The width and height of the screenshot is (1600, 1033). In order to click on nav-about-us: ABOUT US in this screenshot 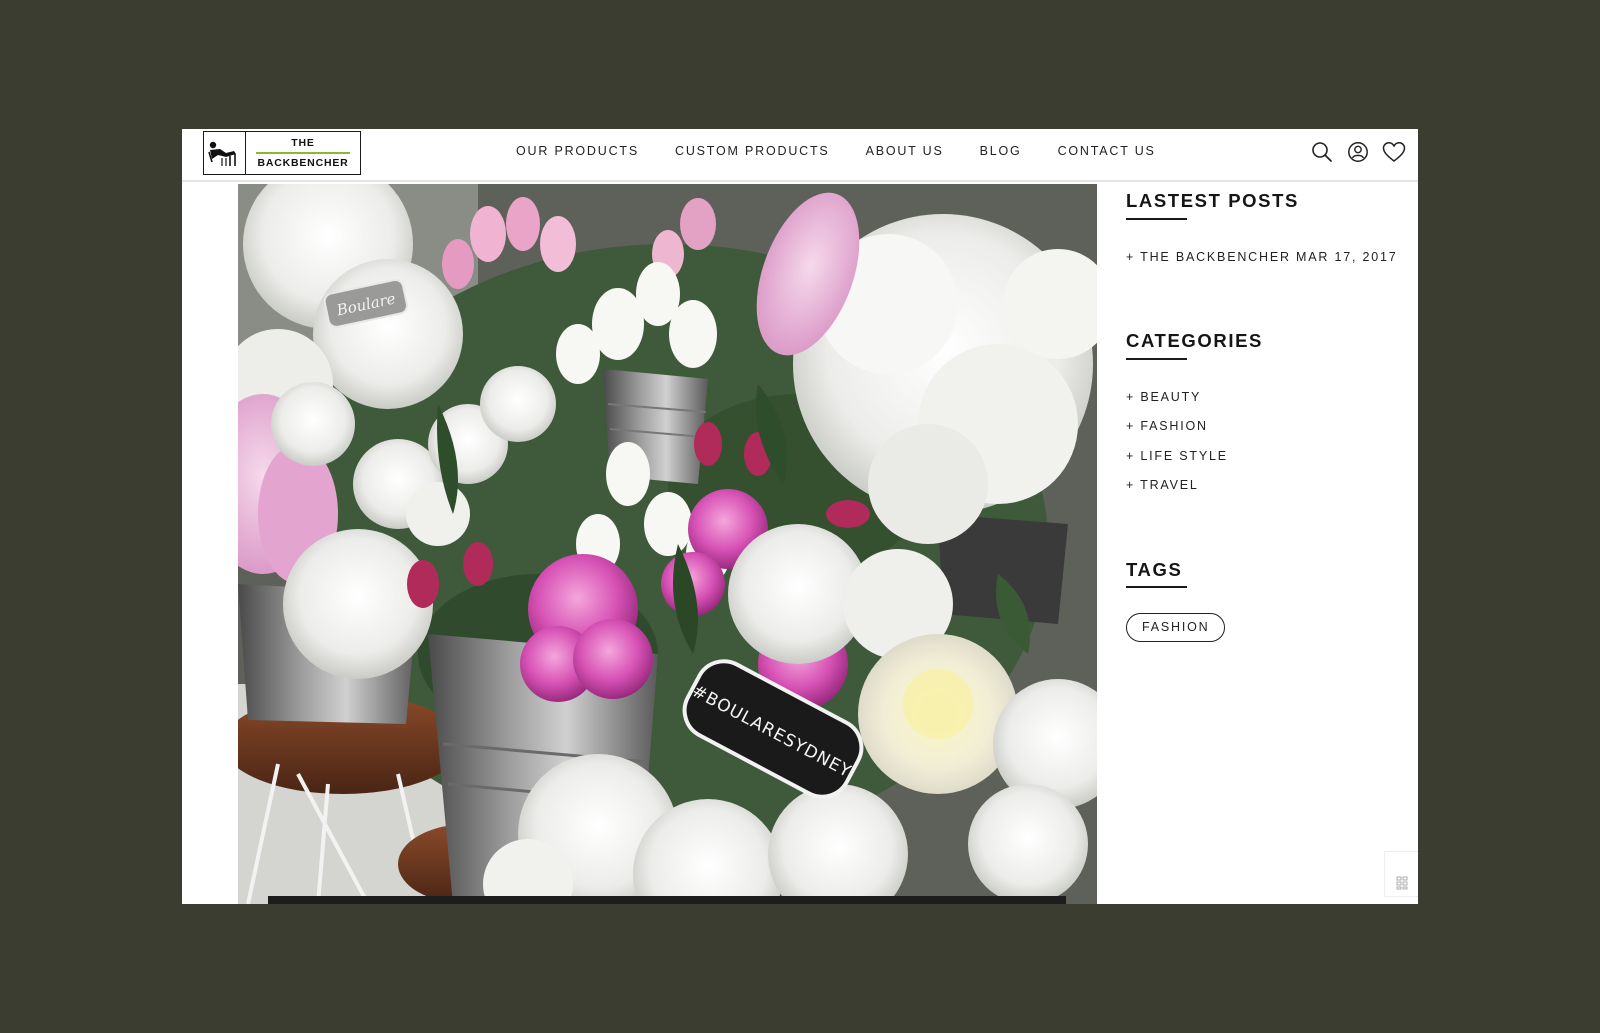, I will do `click(905, 151)`.